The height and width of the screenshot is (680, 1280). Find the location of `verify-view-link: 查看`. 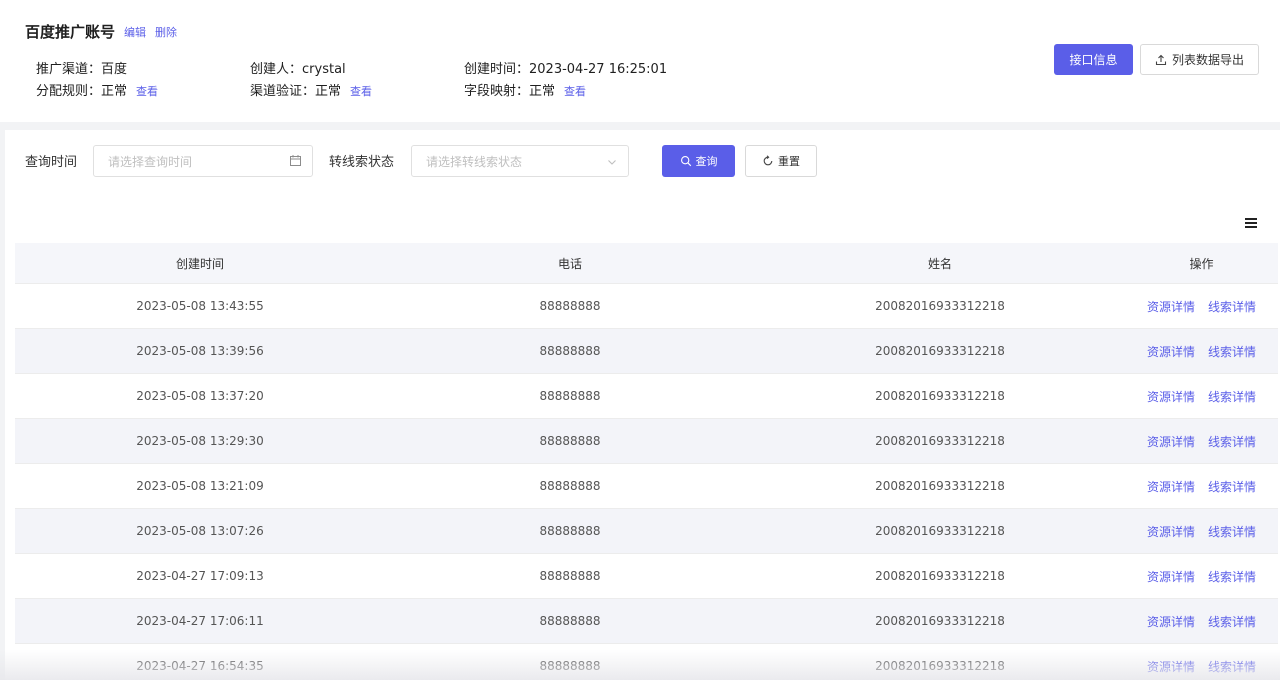

verify-view-link: 查看 is located at coordinates (361, 91).